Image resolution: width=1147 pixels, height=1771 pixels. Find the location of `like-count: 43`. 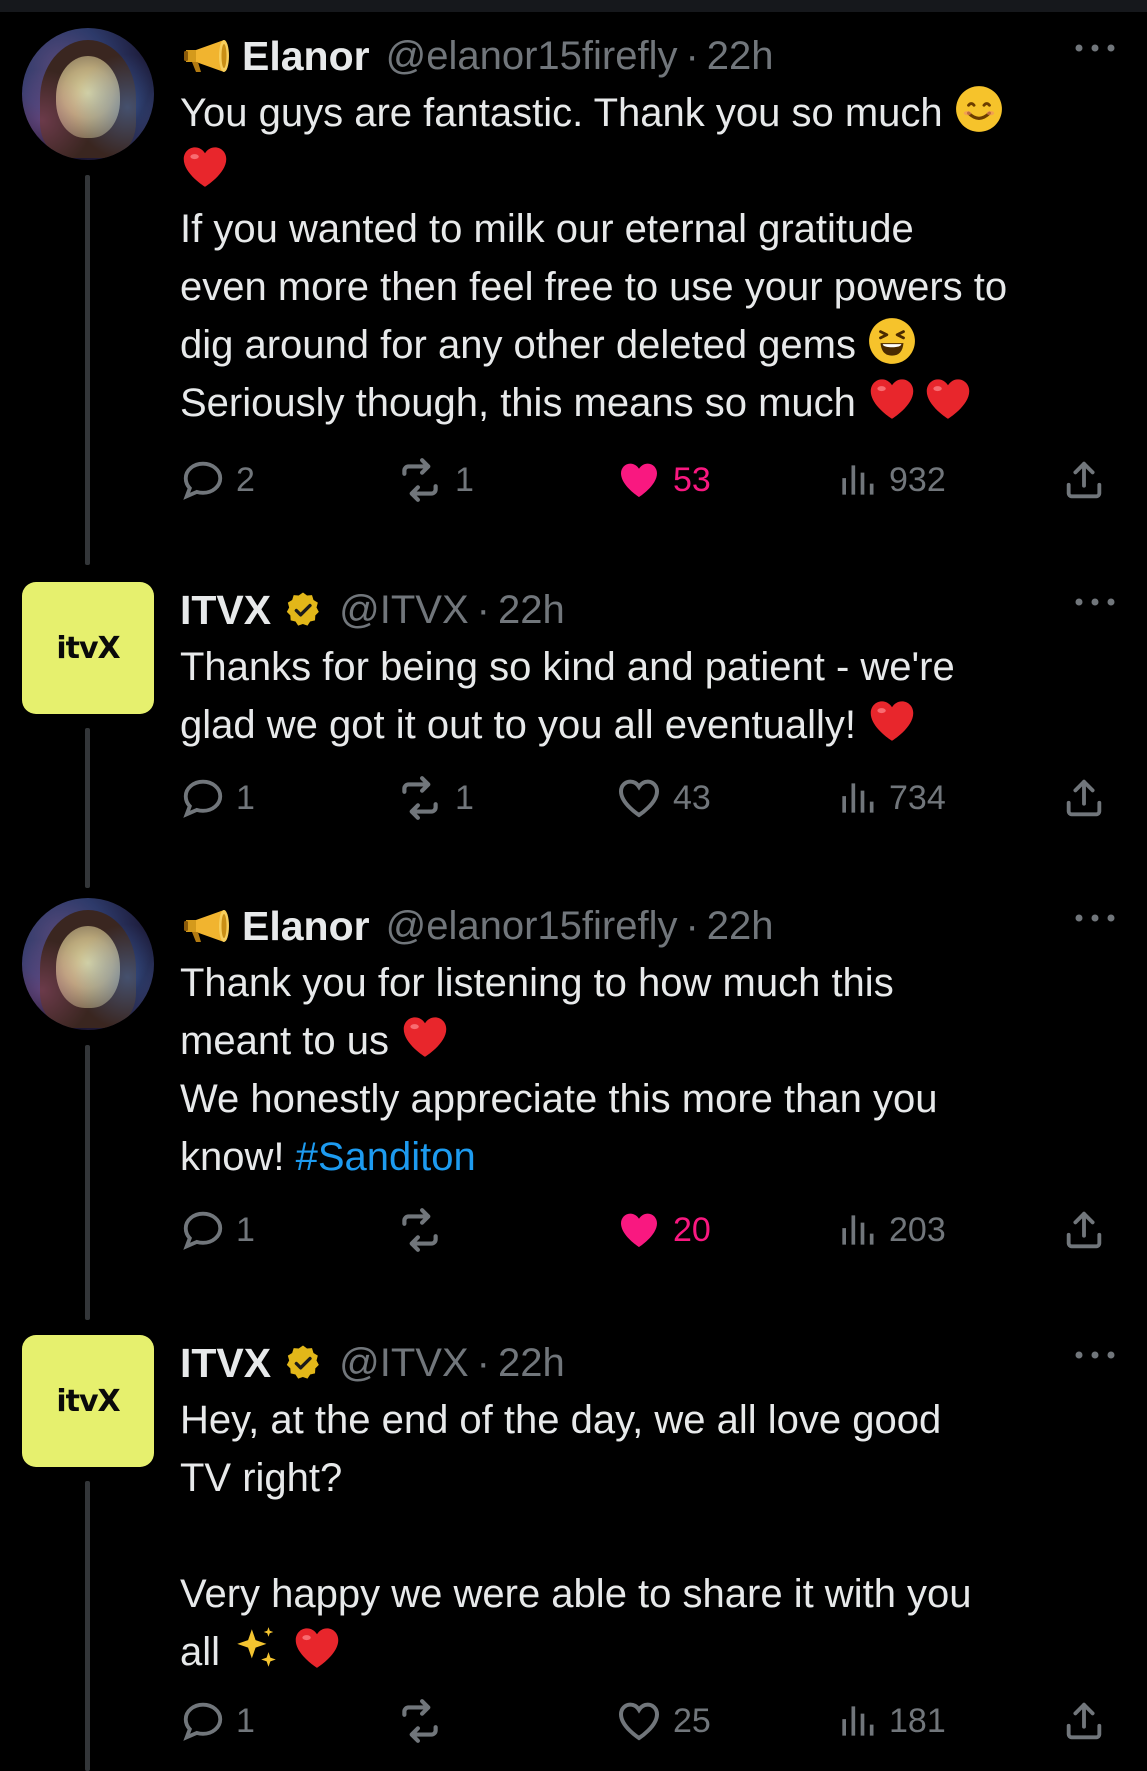

like-count: 43 is located at coordinates (692, 797).